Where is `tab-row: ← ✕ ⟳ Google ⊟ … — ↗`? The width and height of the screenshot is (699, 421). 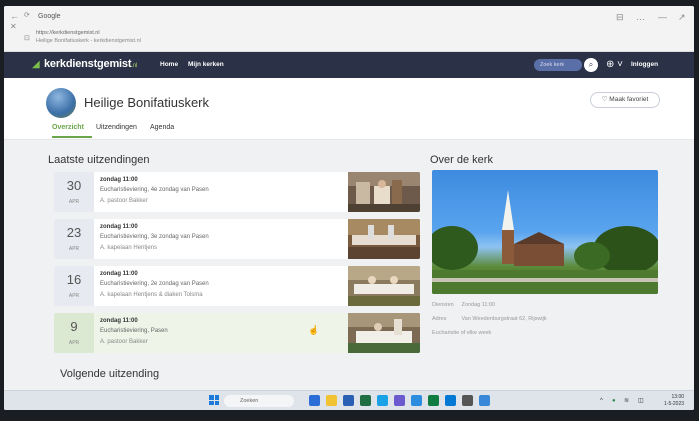
tab-row: ← ✕ ⟳ Google ⊟ … — ↗ is located at coordinates (349, 18).